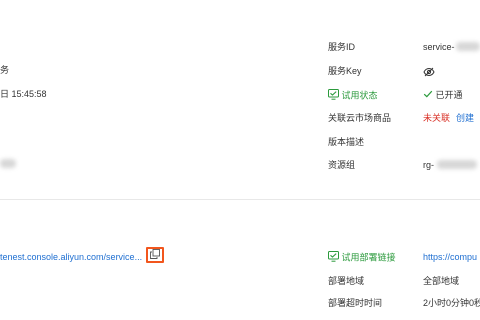  Describe the element at coordinates (5, 70) in the screenshot. I see `service-name-fragment: 务` at that location.